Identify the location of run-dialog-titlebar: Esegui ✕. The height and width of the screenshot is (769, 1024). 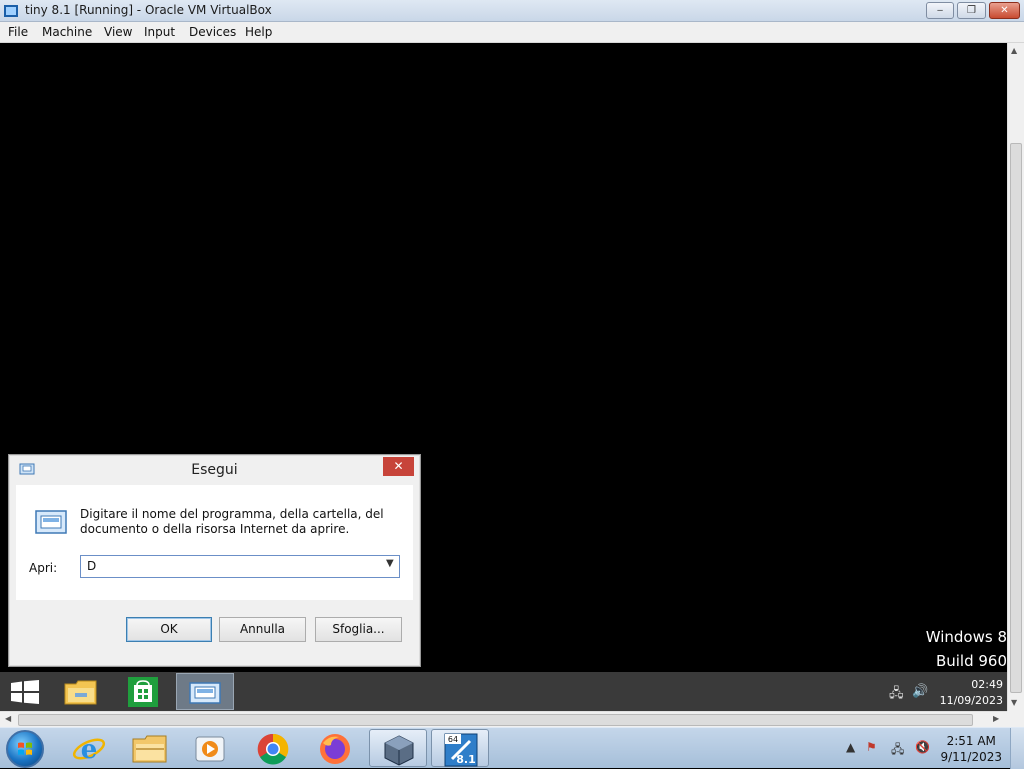
(214, 470).